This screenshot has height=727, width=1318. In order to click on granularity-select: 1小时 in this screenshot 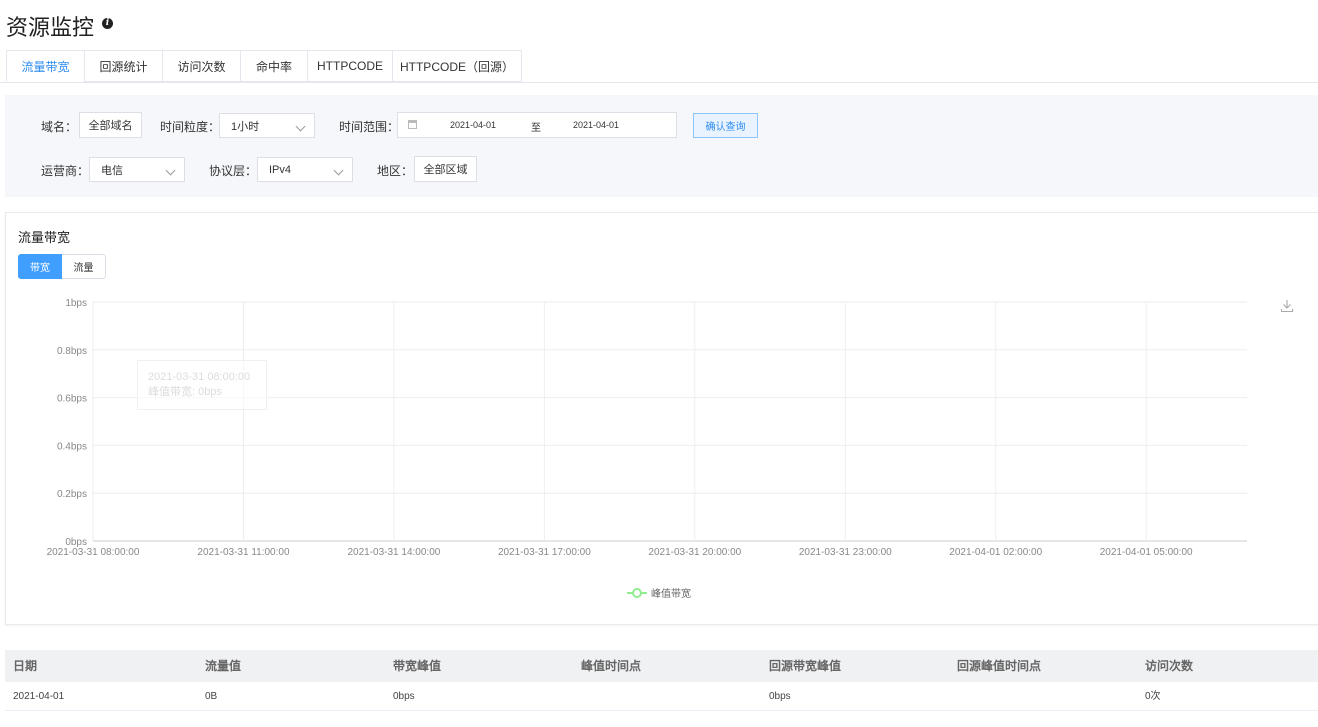, I will do `click(267, 125)`.